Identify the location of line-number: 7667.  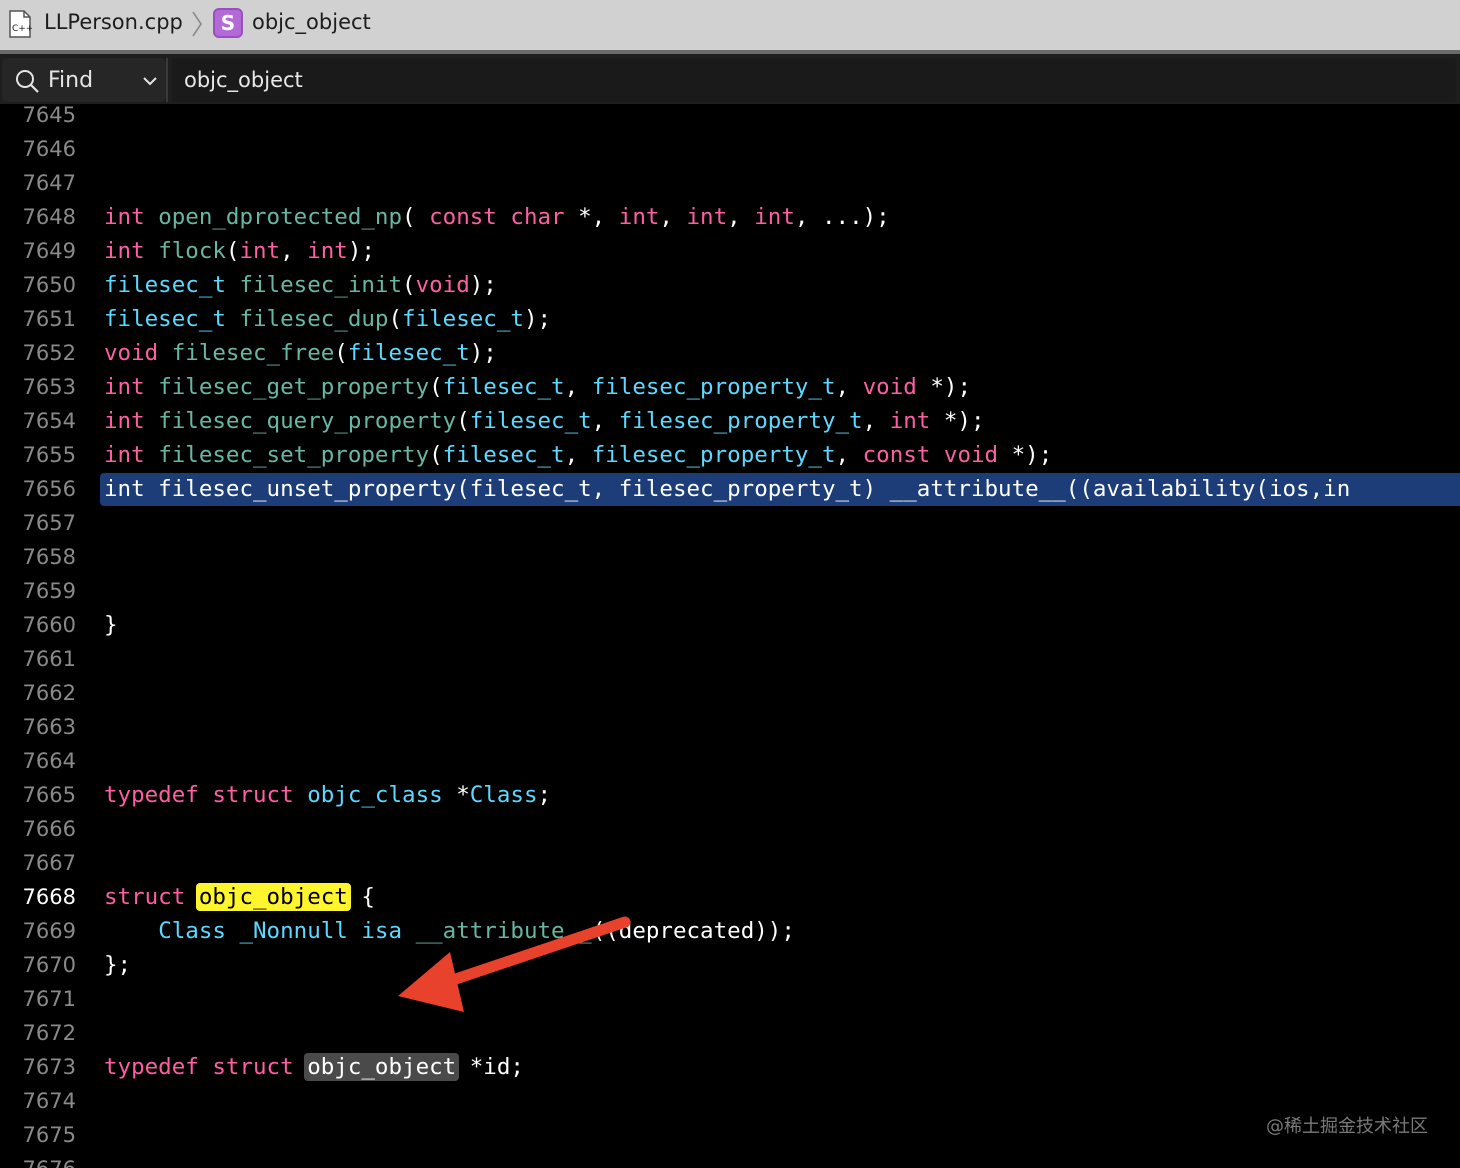
(49, 863).